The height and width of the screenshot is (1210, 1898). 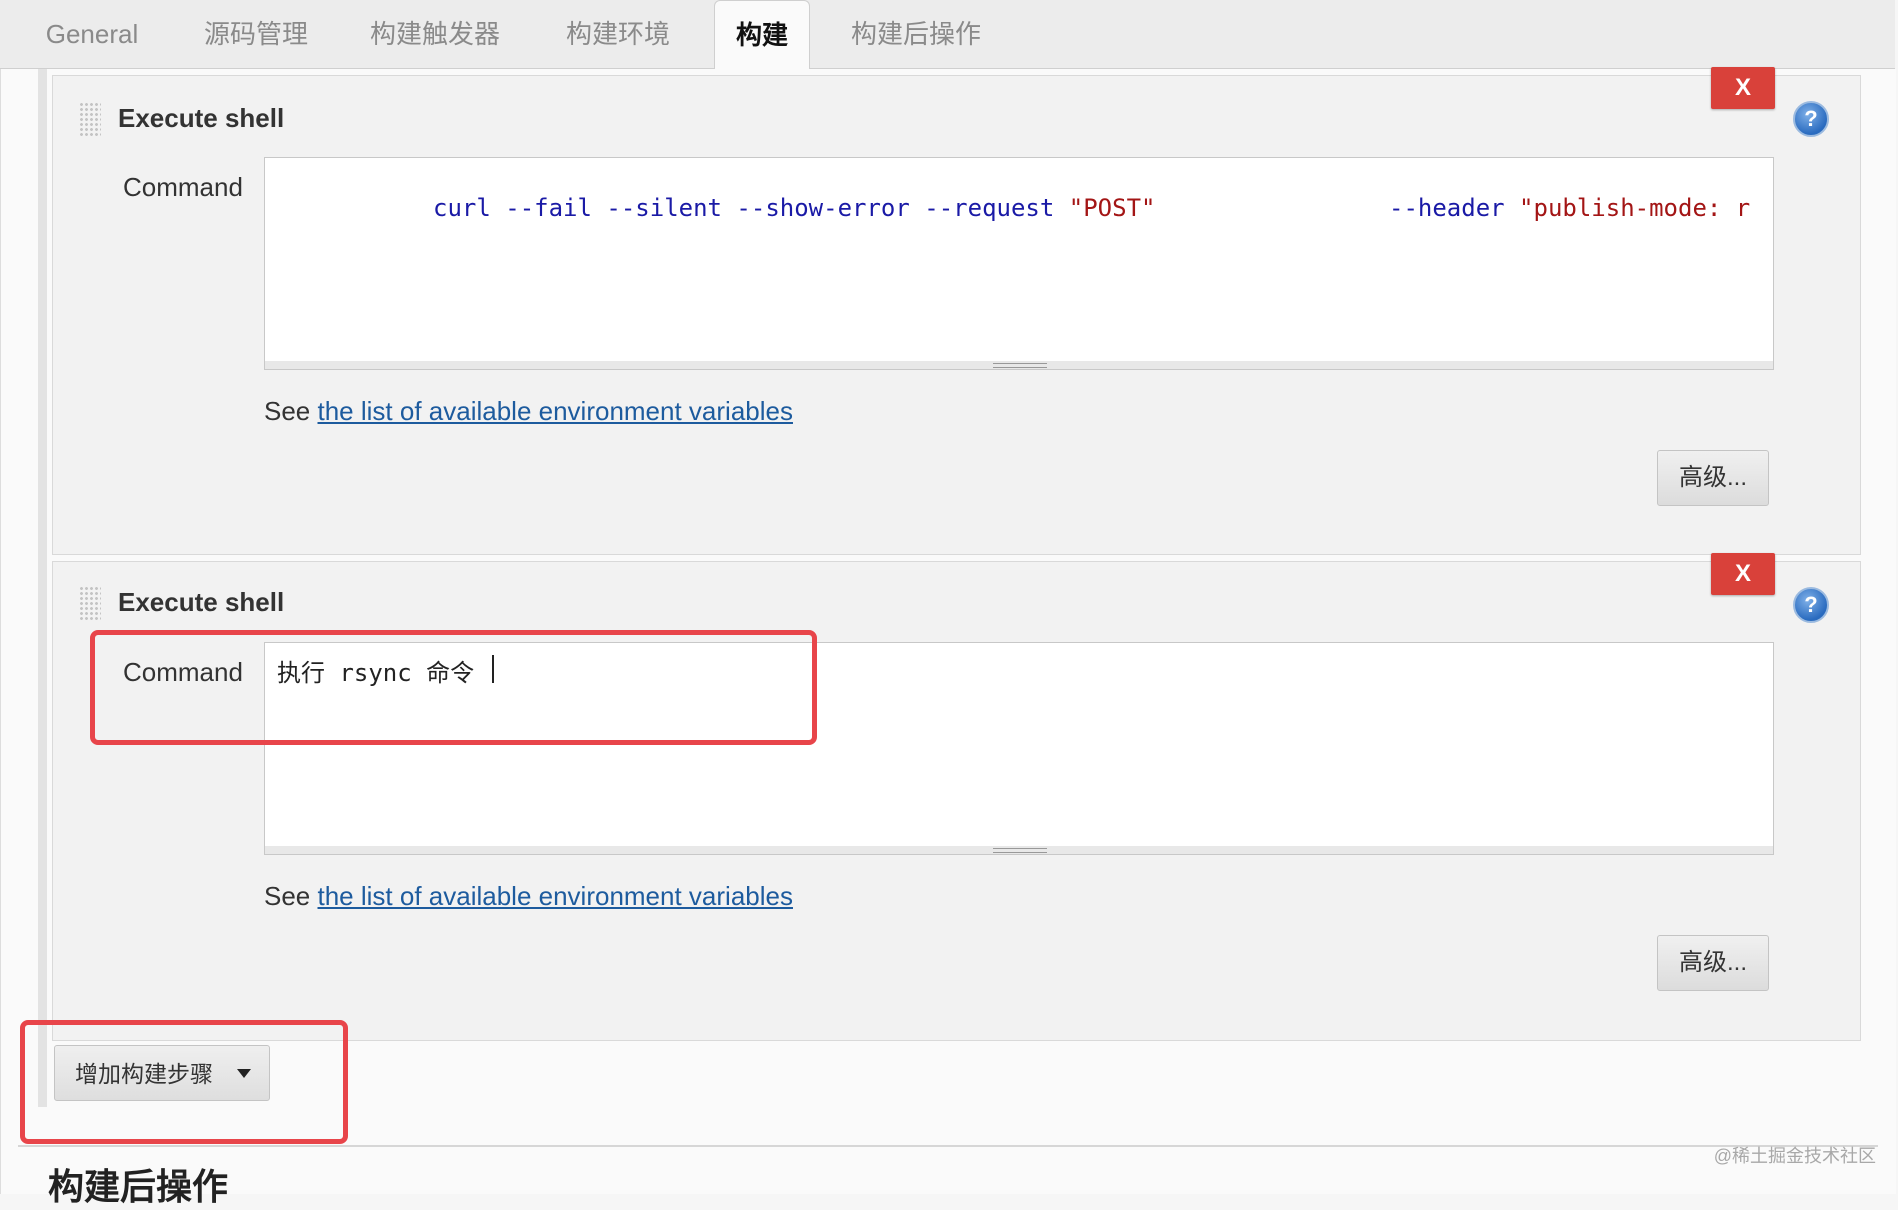 I want to click on dropdown-caret-icon, so click(x=244, y=1073).